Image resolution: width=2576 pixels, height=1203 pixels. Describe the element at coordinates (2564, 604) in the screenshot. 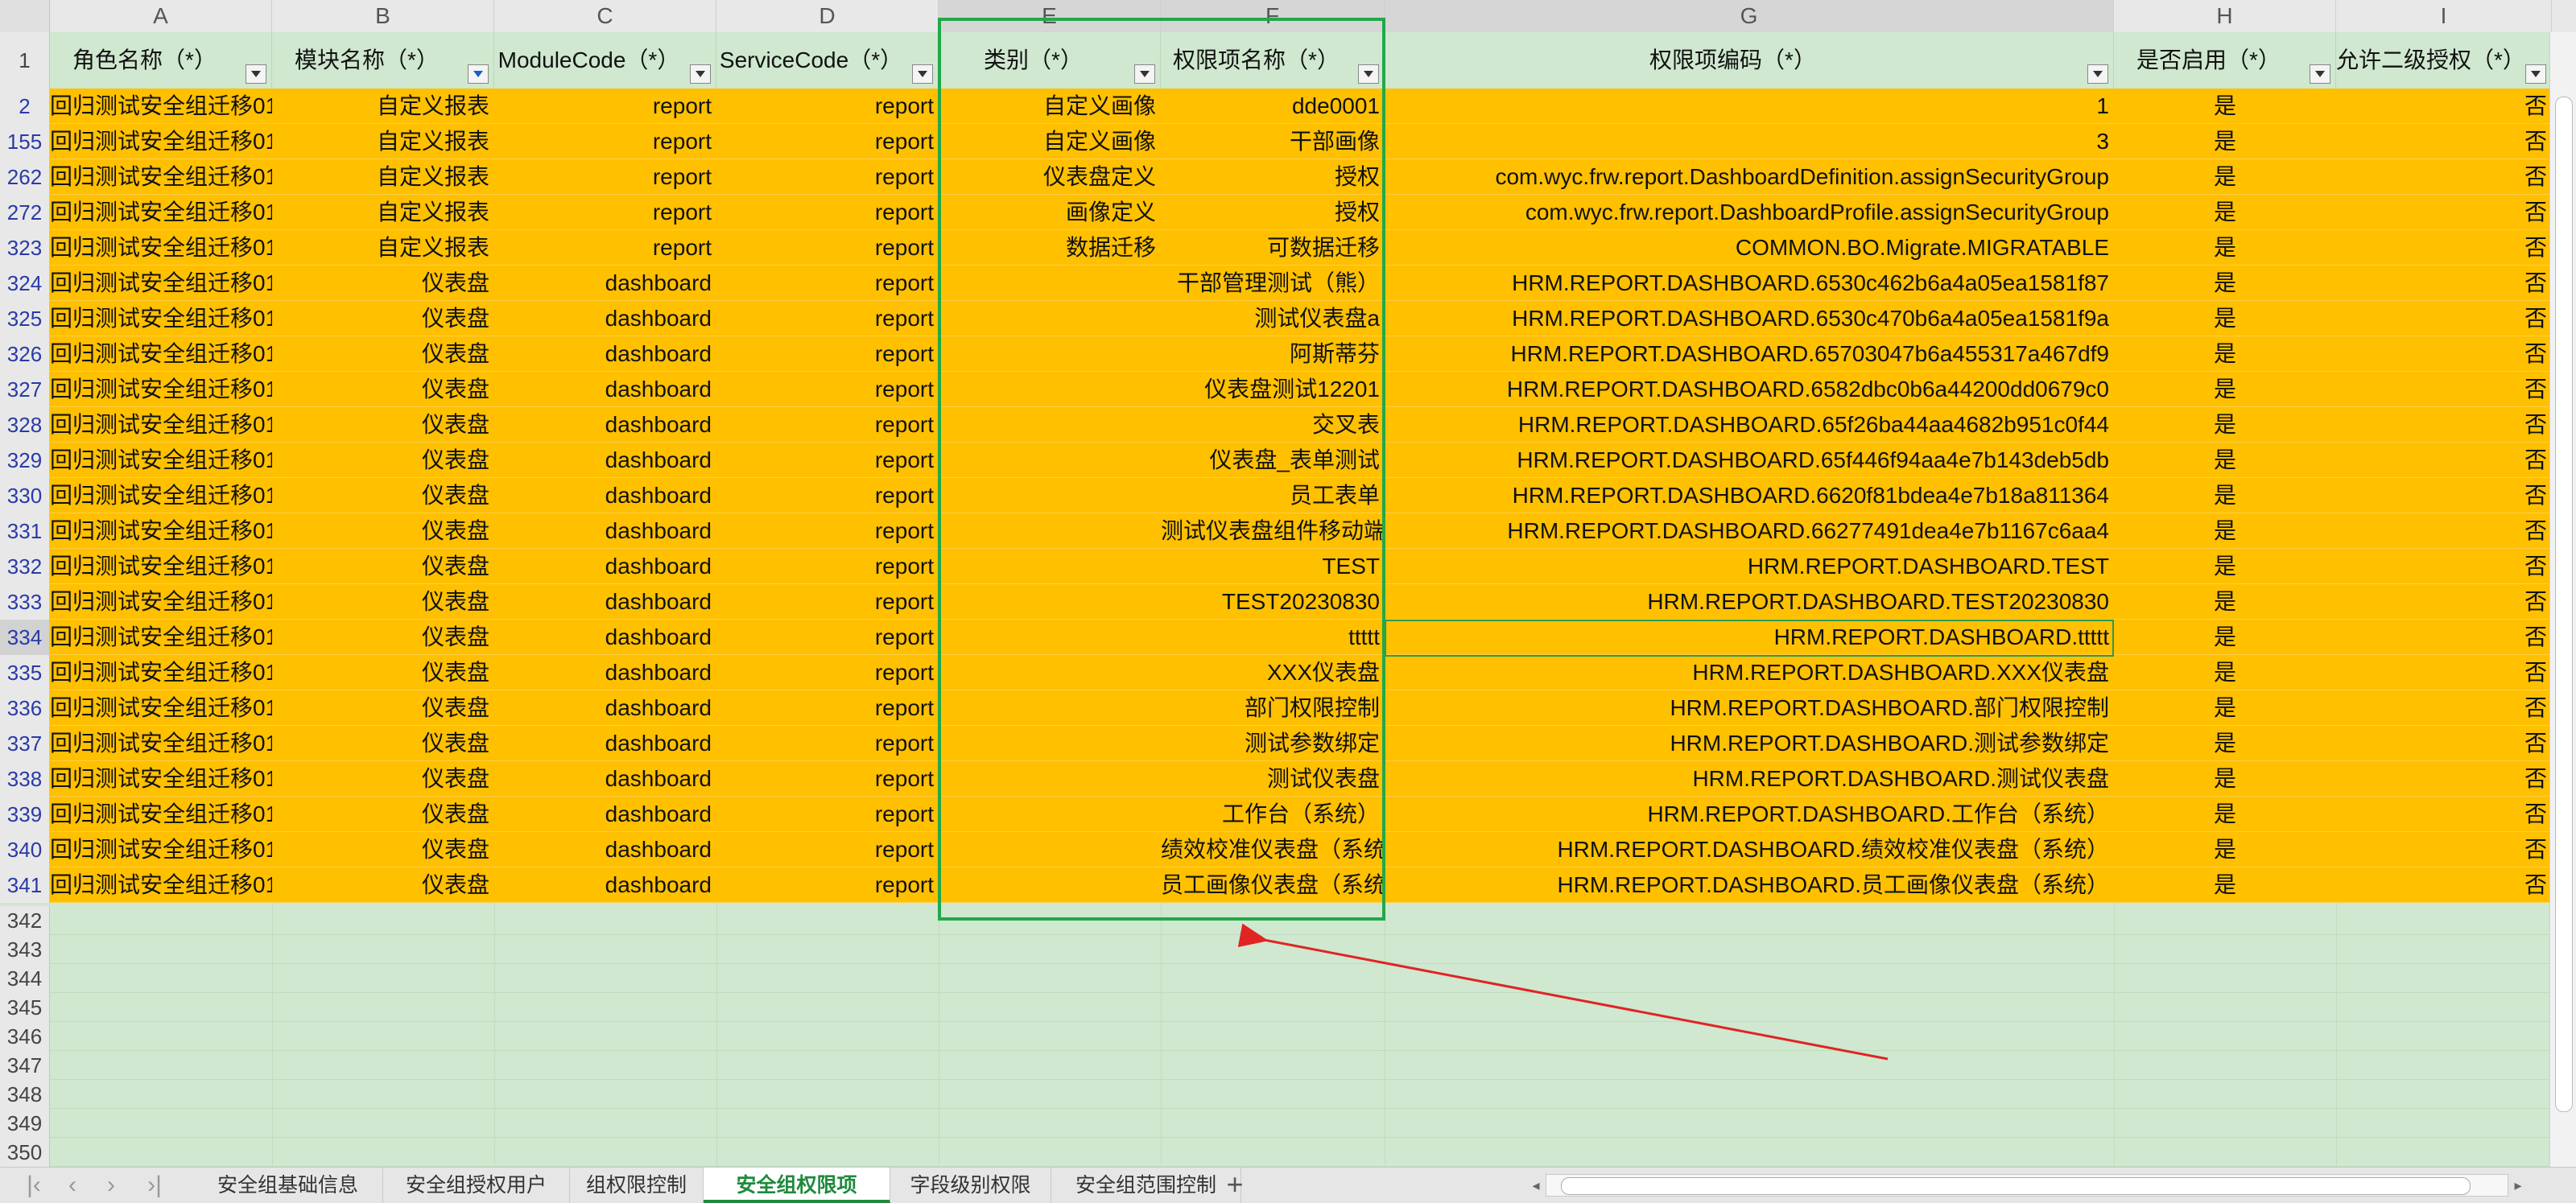

I see `vertical-scroll-thumb` at that location.